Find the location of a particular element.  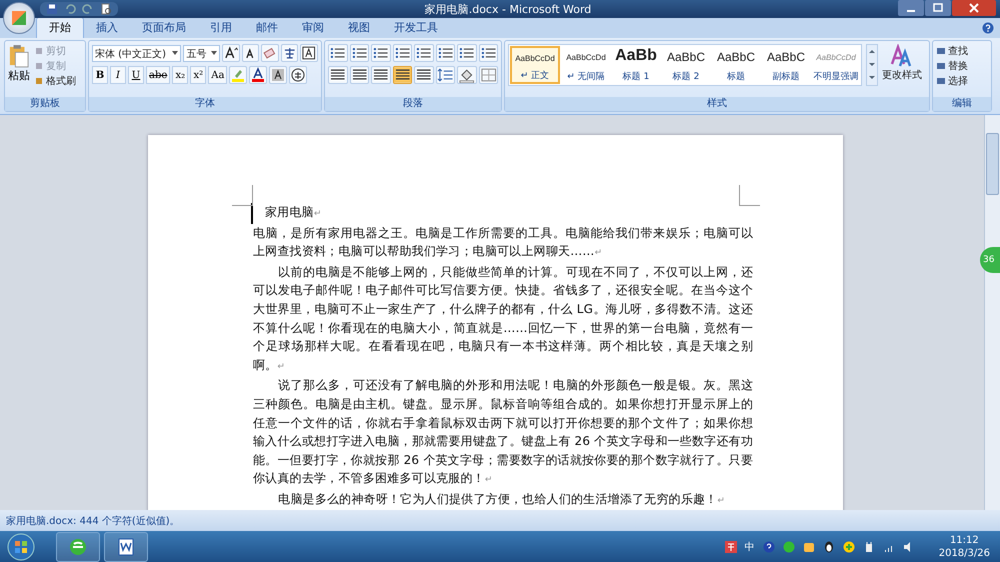

save-icon is located at coordinates (52, 9).